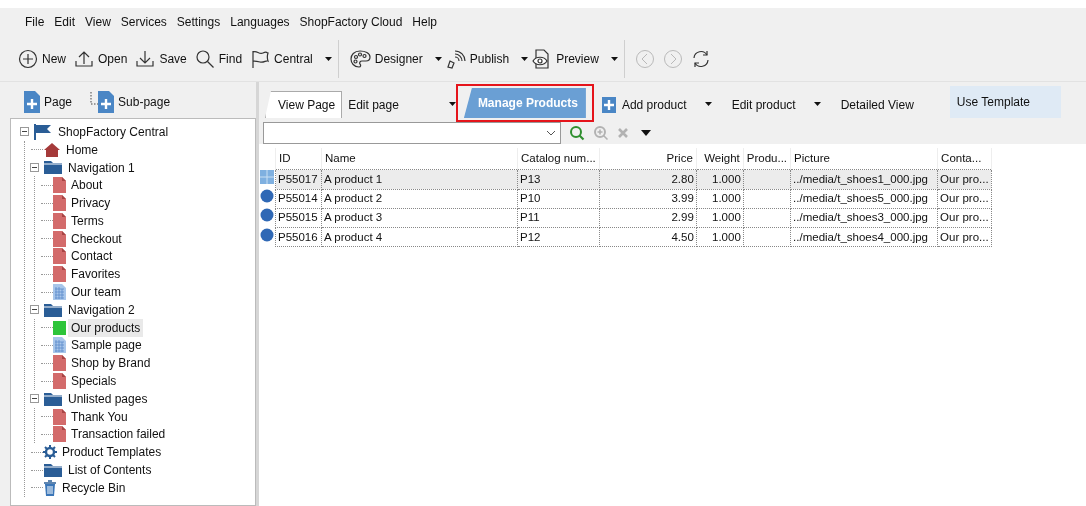 The height and width of the screenshot is (506, 1086). What do you see at coordinates (646, 132) in the screenshot?
I see `caret-icon` at bounding box center [646, 132].